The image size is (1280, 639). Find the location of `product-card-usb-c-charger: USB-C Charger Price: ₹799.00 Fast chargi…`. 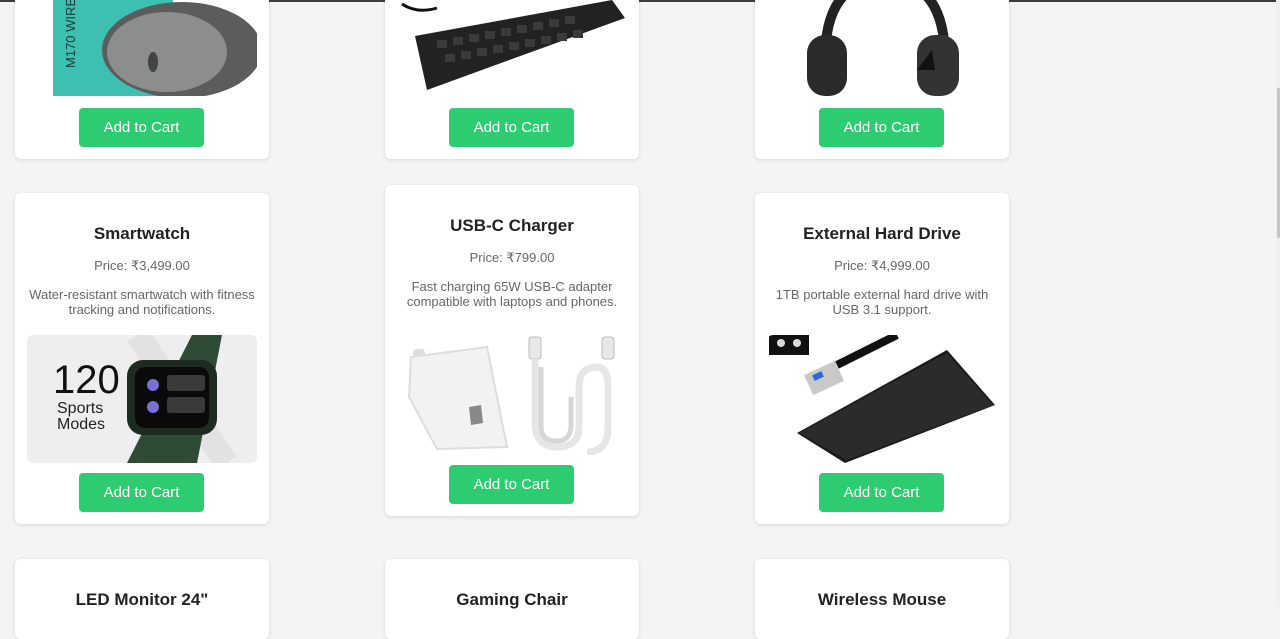

product-card-usb-c-charger: USB-C Charger Price: ₹799.00 Fast chargi… is located at coordinates (512, 350).